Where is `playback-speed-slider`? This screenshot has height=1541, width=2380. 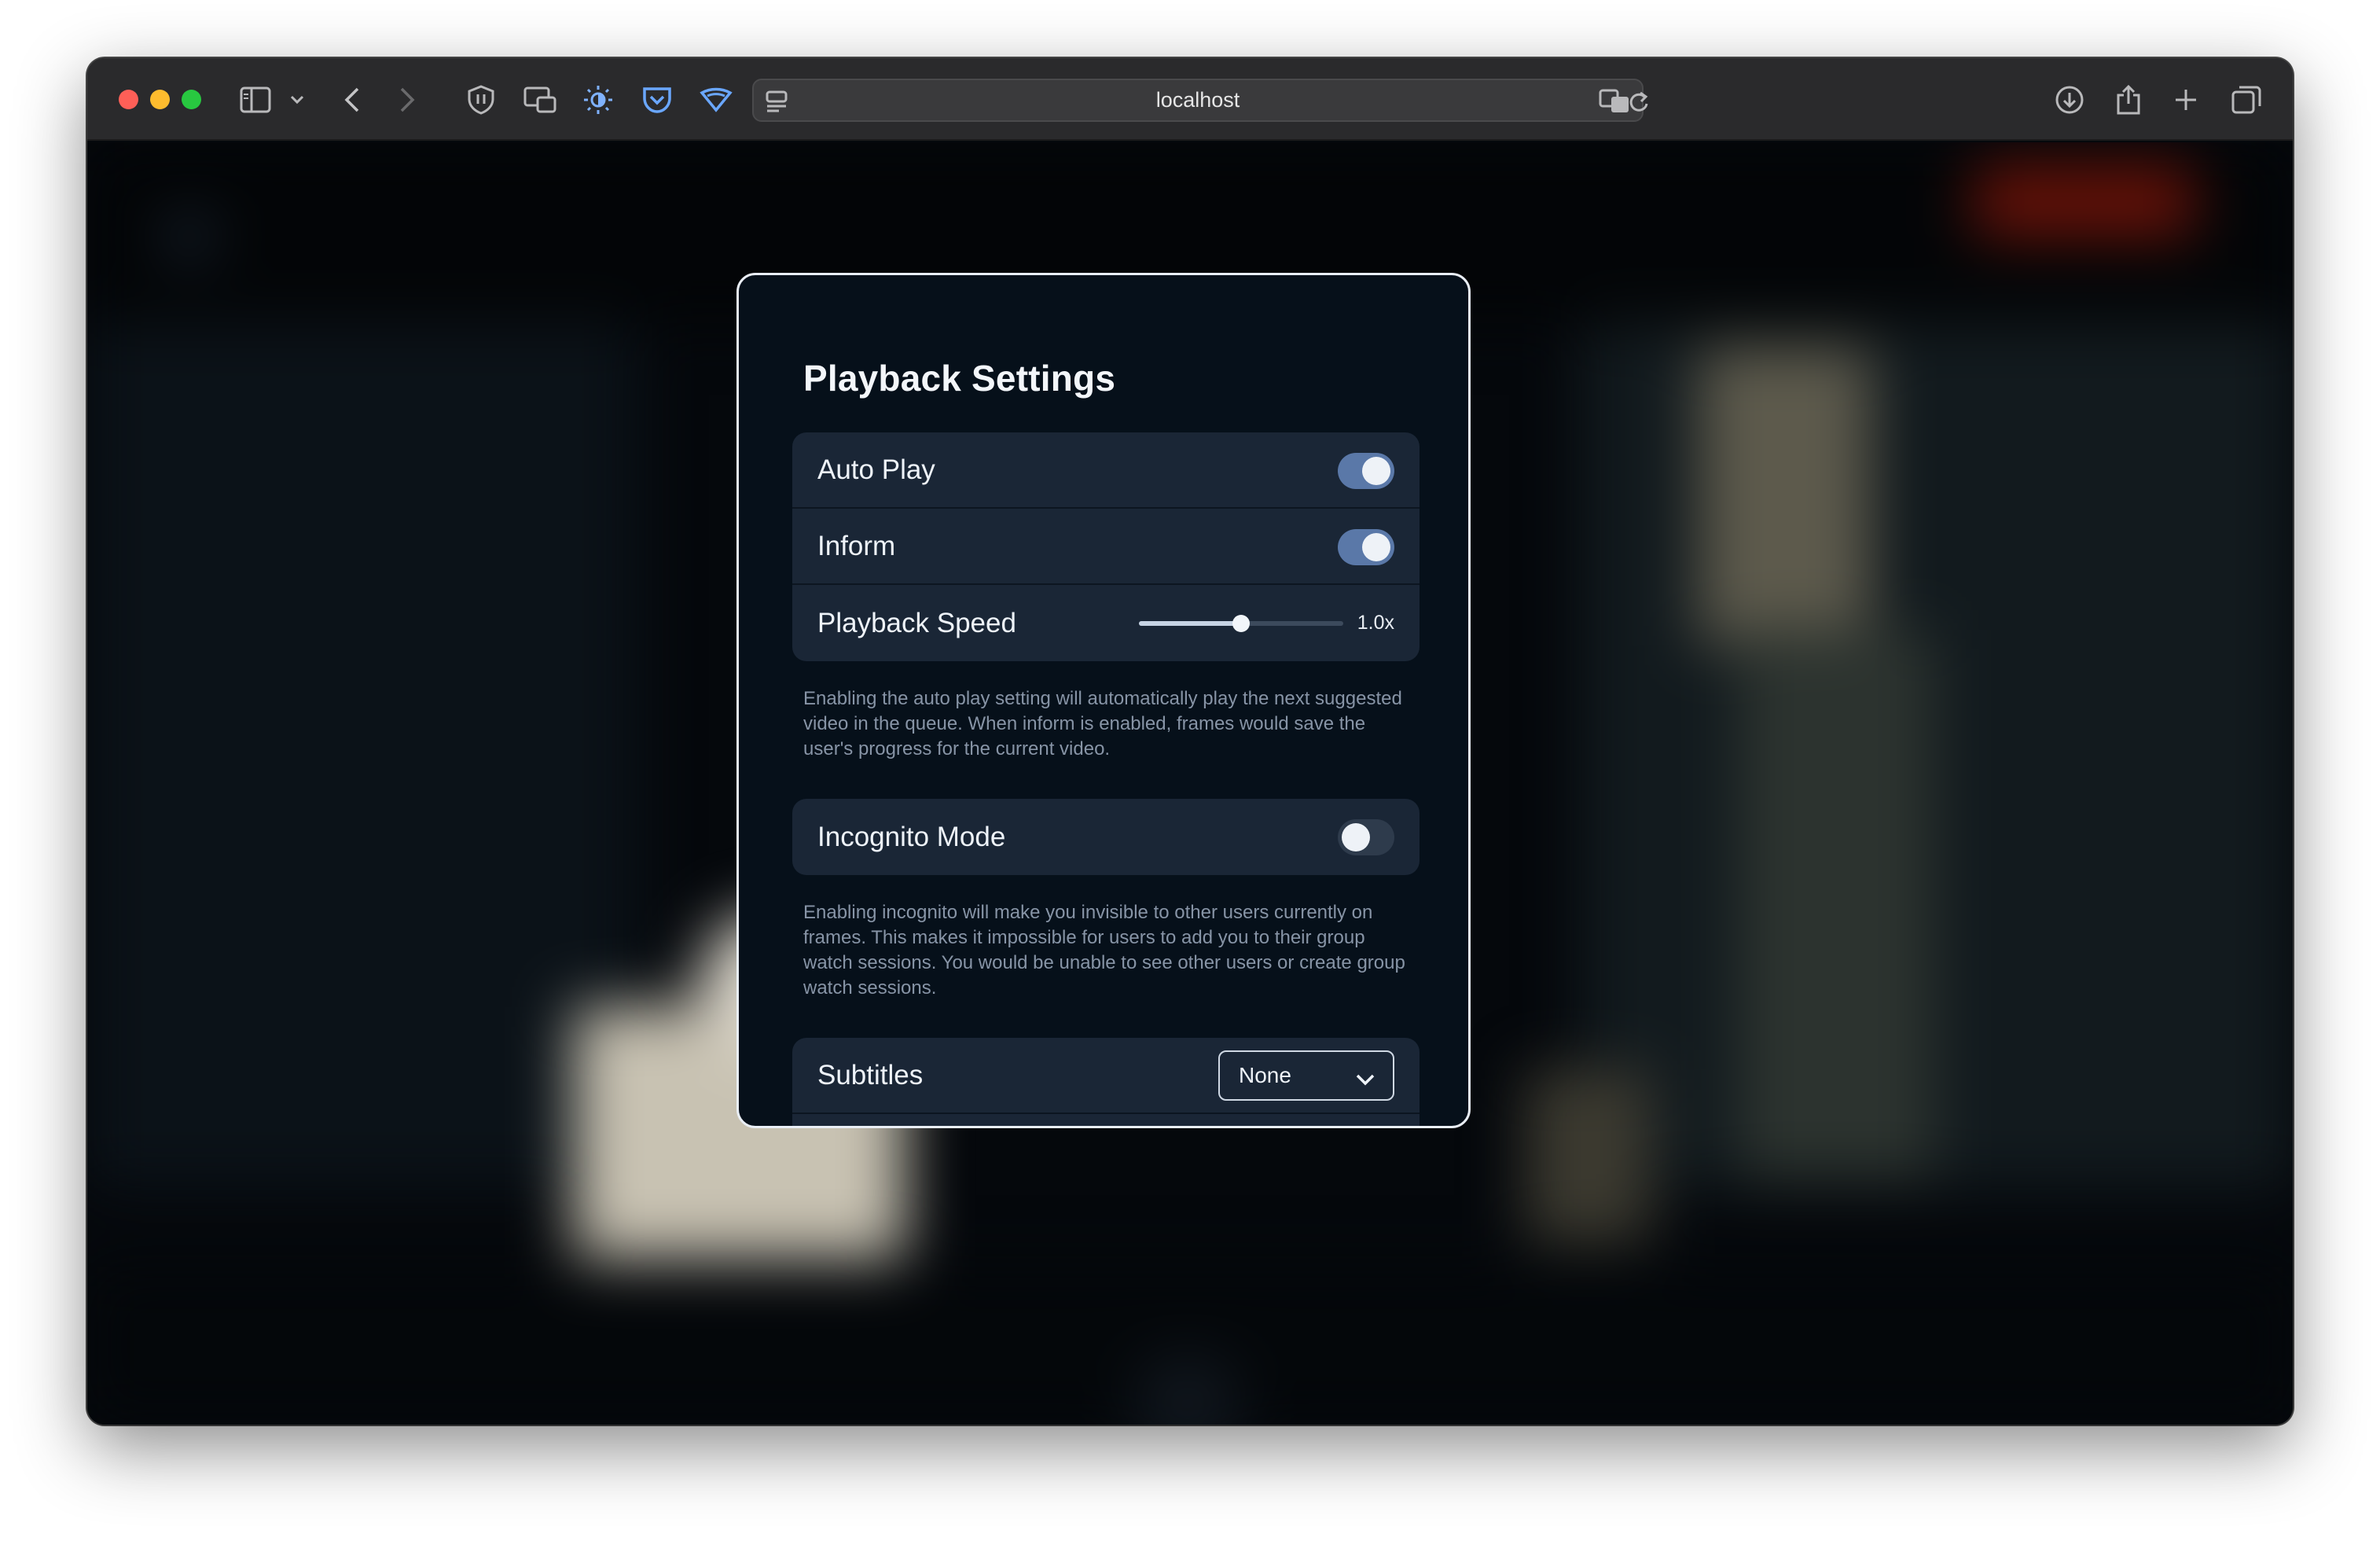
playback-speed-slider is located at coordinates (1240, 623).